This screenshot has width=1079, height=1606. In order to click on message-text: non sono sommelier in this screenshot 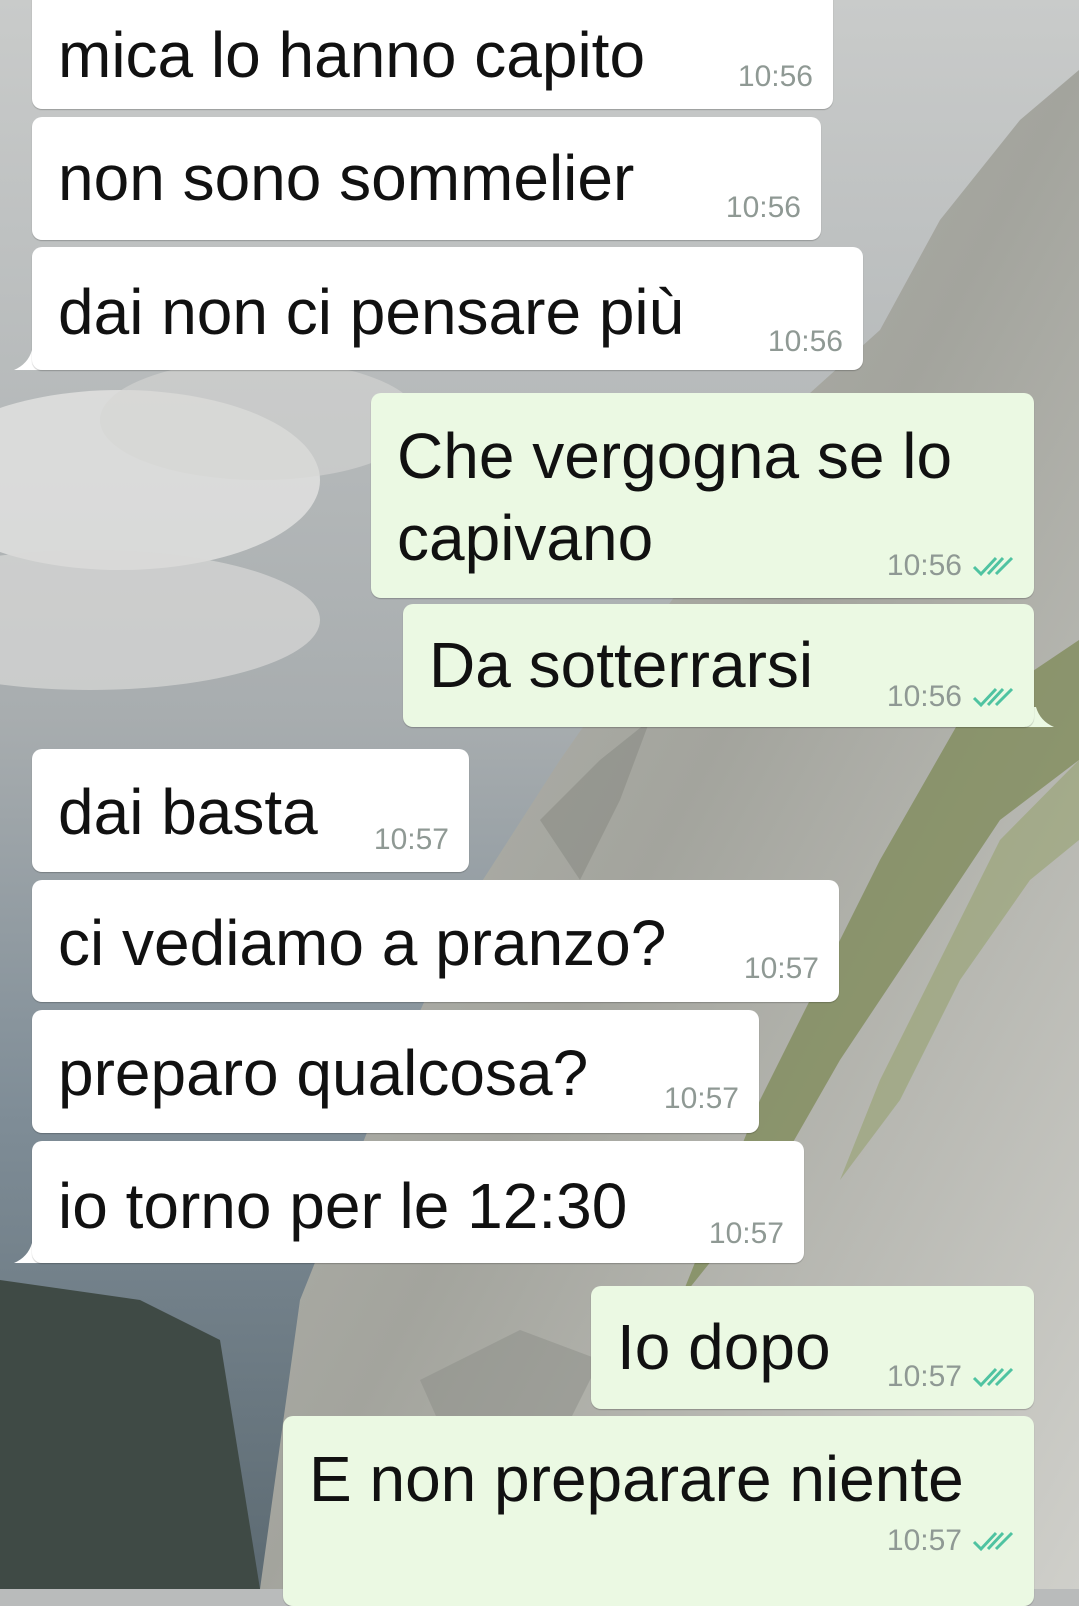, I will do `click(346, 178)`.